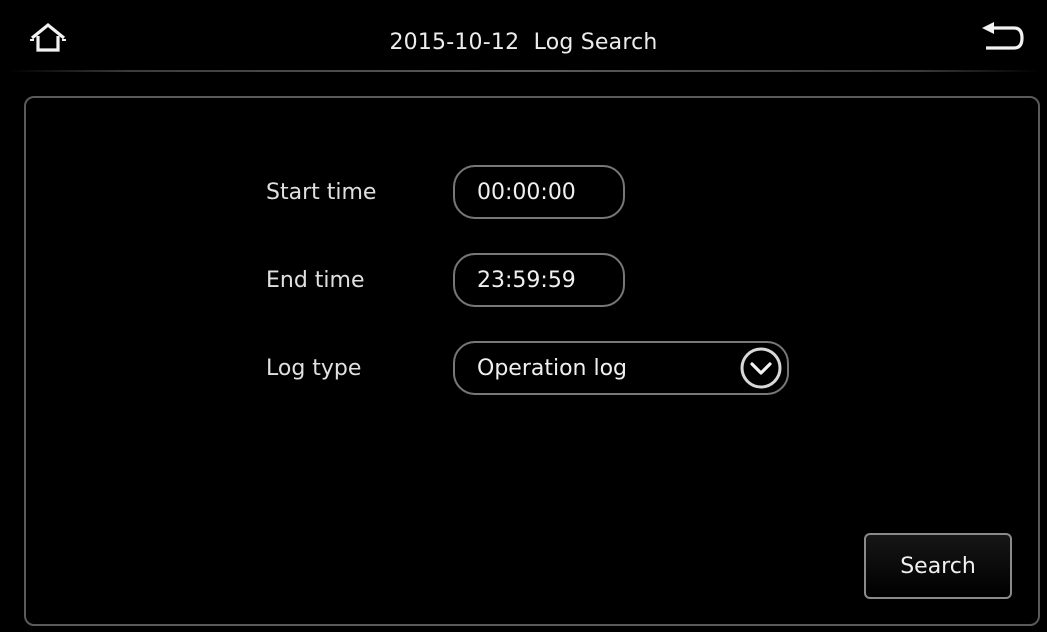 This screenshot has width=1047, height=632. What do you see at coordinates (1003, 36) in the screenshot?
I see `back-arrow-icon` at bounding box center [1003, 36].